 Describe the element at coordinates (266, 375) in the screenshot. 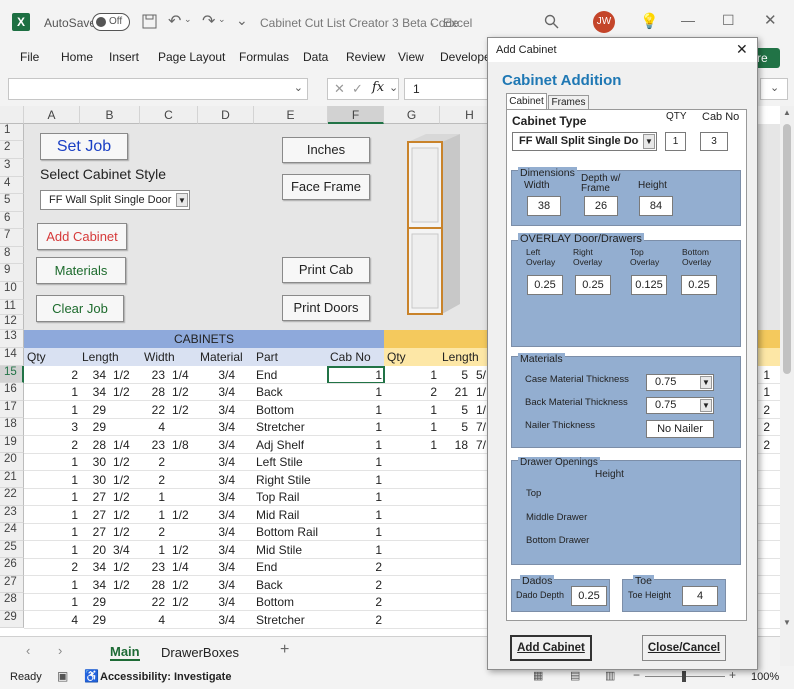

I see `cell-part: End` at that location.